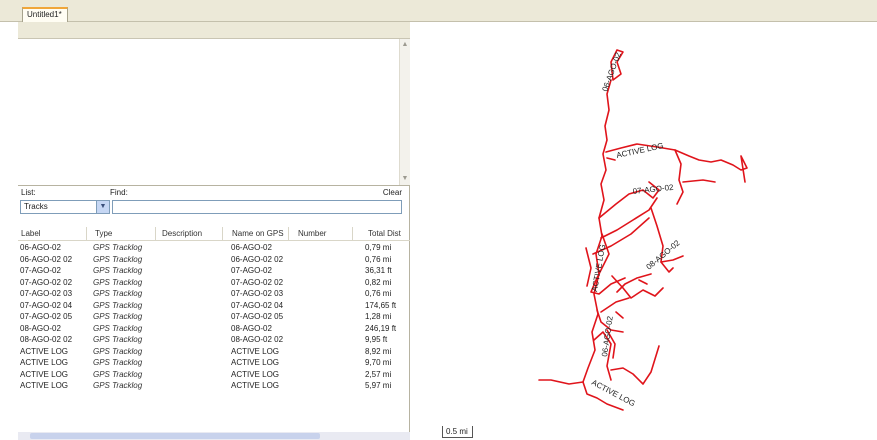 The height and width of the screenshot is (440, 877). Describe the element at coordinates (102, 207) in the screenshot. I see `chevron-down-icon: ▼` at that location.